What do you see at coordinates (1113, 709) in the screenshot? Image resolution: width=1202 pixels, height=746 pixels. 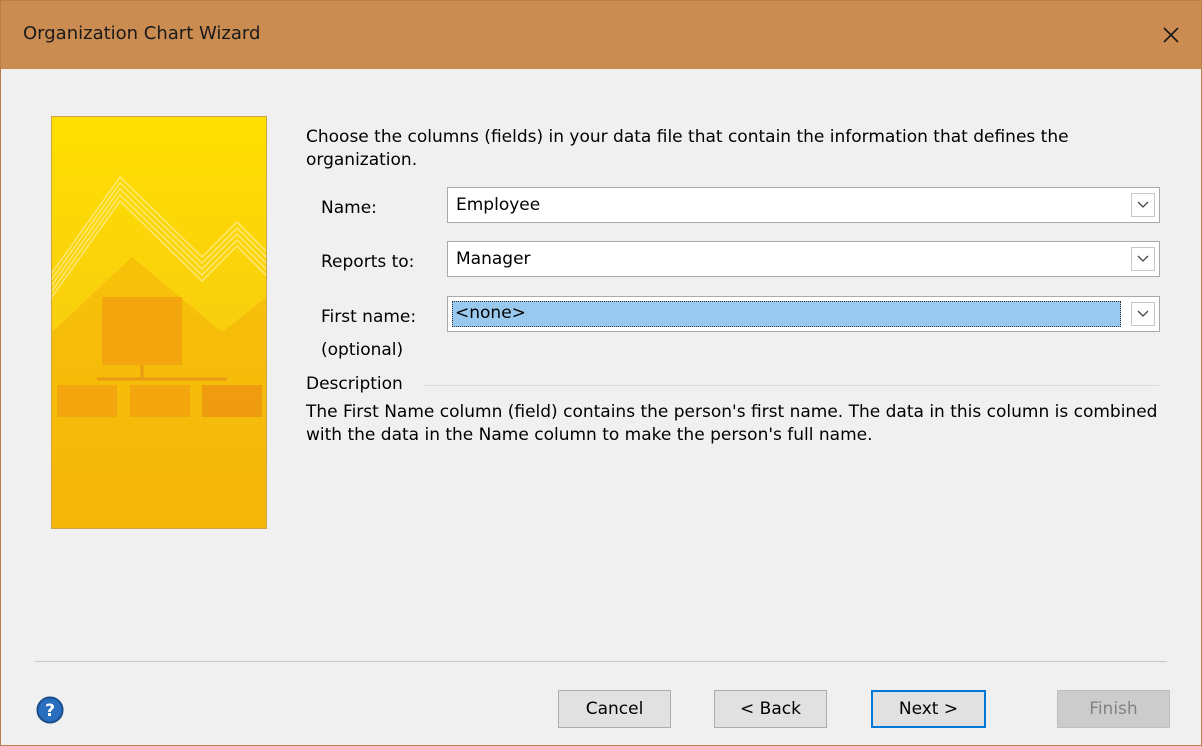 I see `finish-button: Finish` at bounding box center [1113, 709].